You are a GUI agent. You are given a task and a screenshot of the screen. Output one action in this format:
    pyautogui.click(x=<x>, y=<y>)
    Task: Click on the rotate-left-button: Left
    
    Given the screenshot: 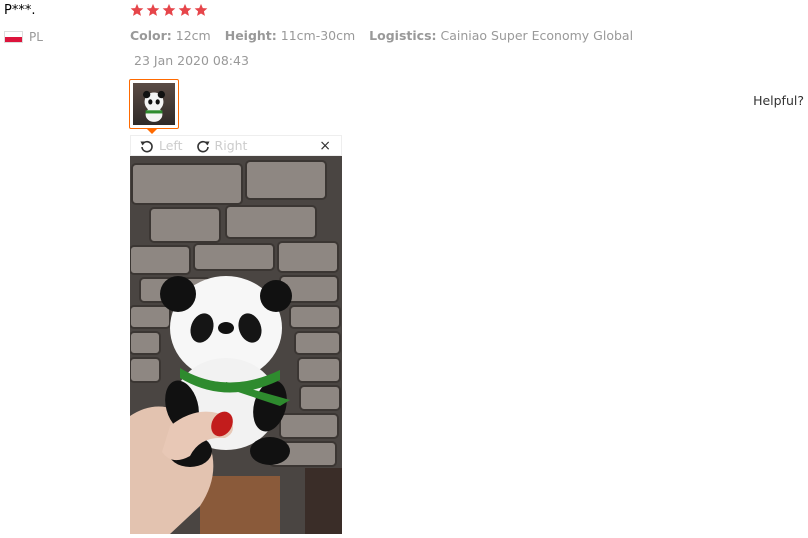 What is the action you would take?
    pyautogui.click(x=161, y=146)
    